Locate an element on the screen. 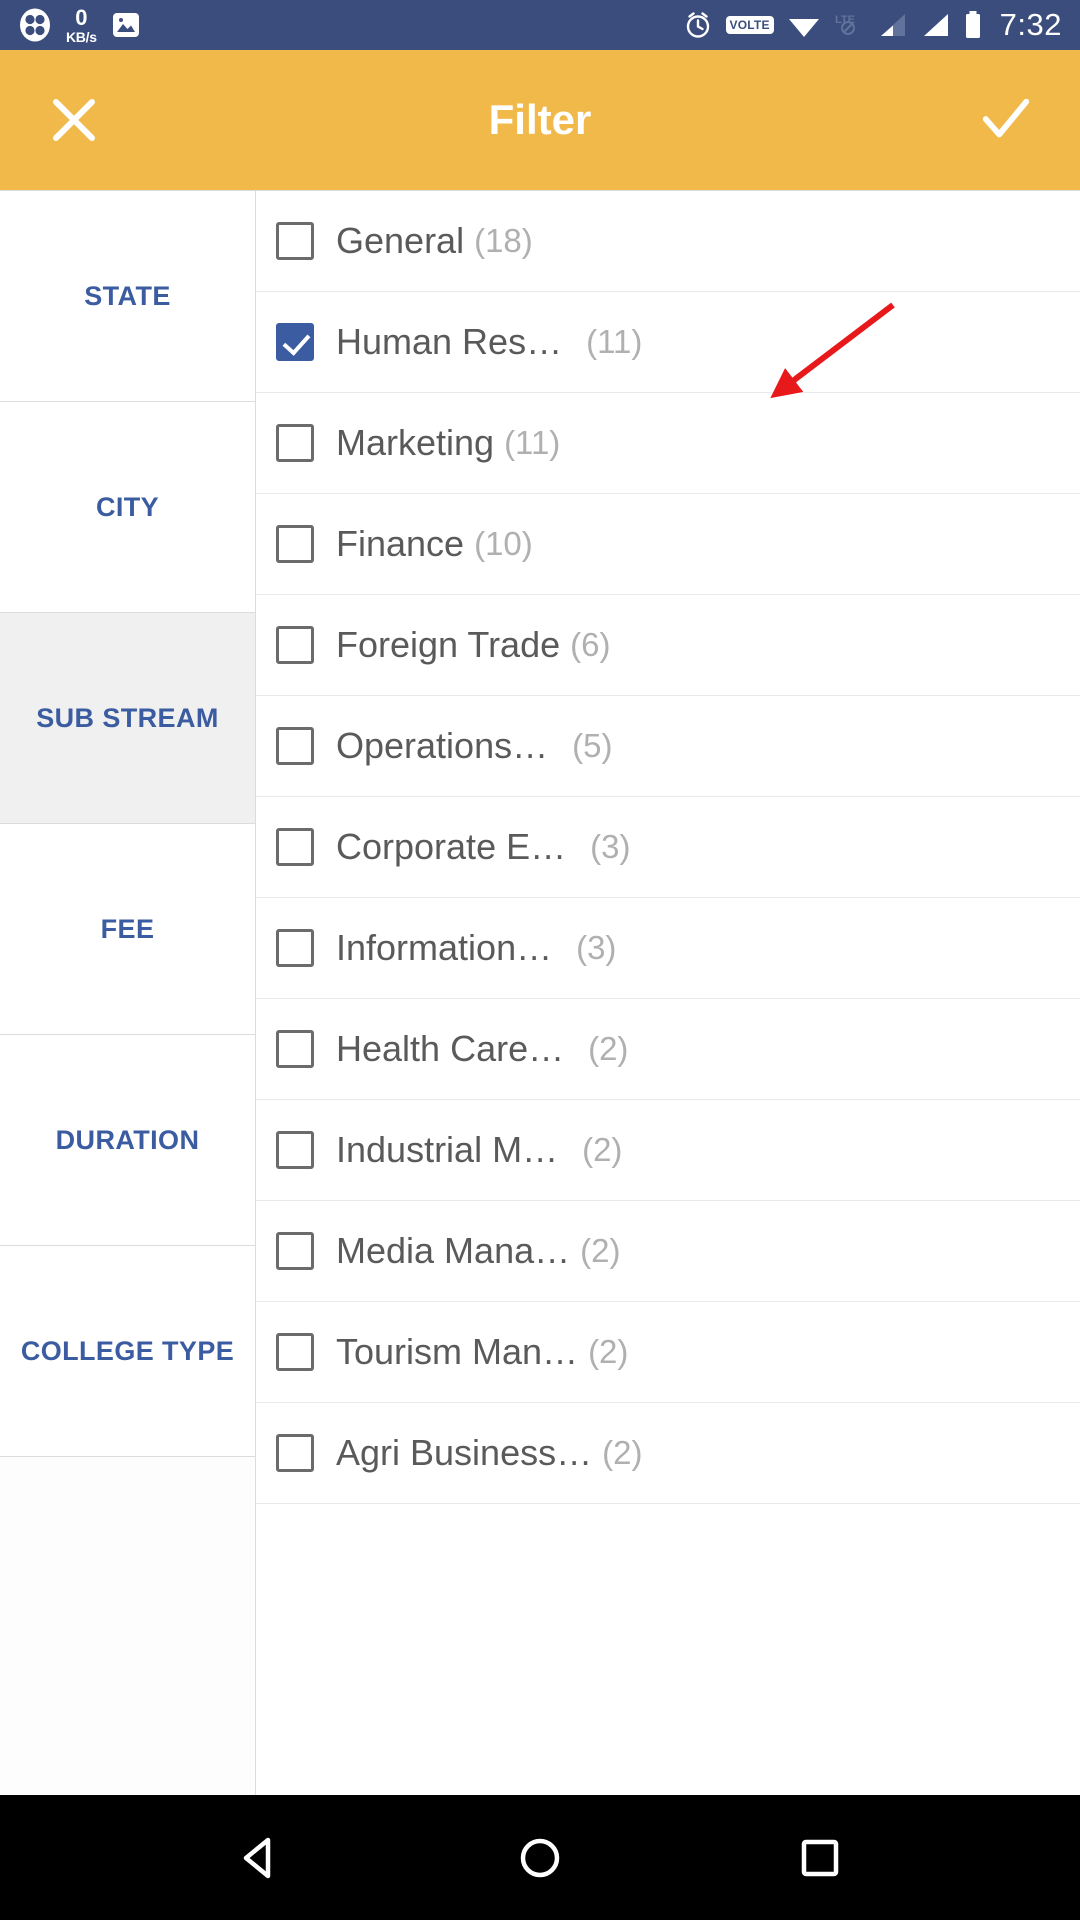 The image size is (1080, 1920). wifi-icon is located at coordinates (804, 25).